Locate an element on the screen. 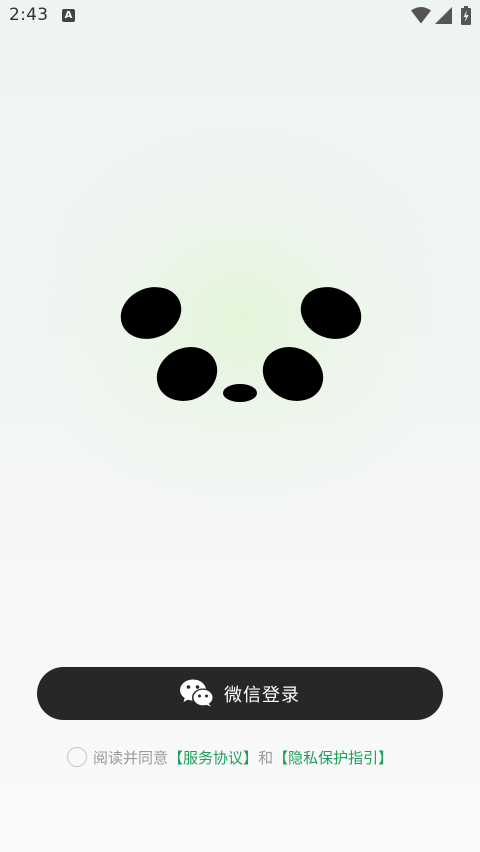 Image resolution: width=480 pixels, height=852 pixels. wechat-login-button: 微信登录 is located at coordinates (240, 693).